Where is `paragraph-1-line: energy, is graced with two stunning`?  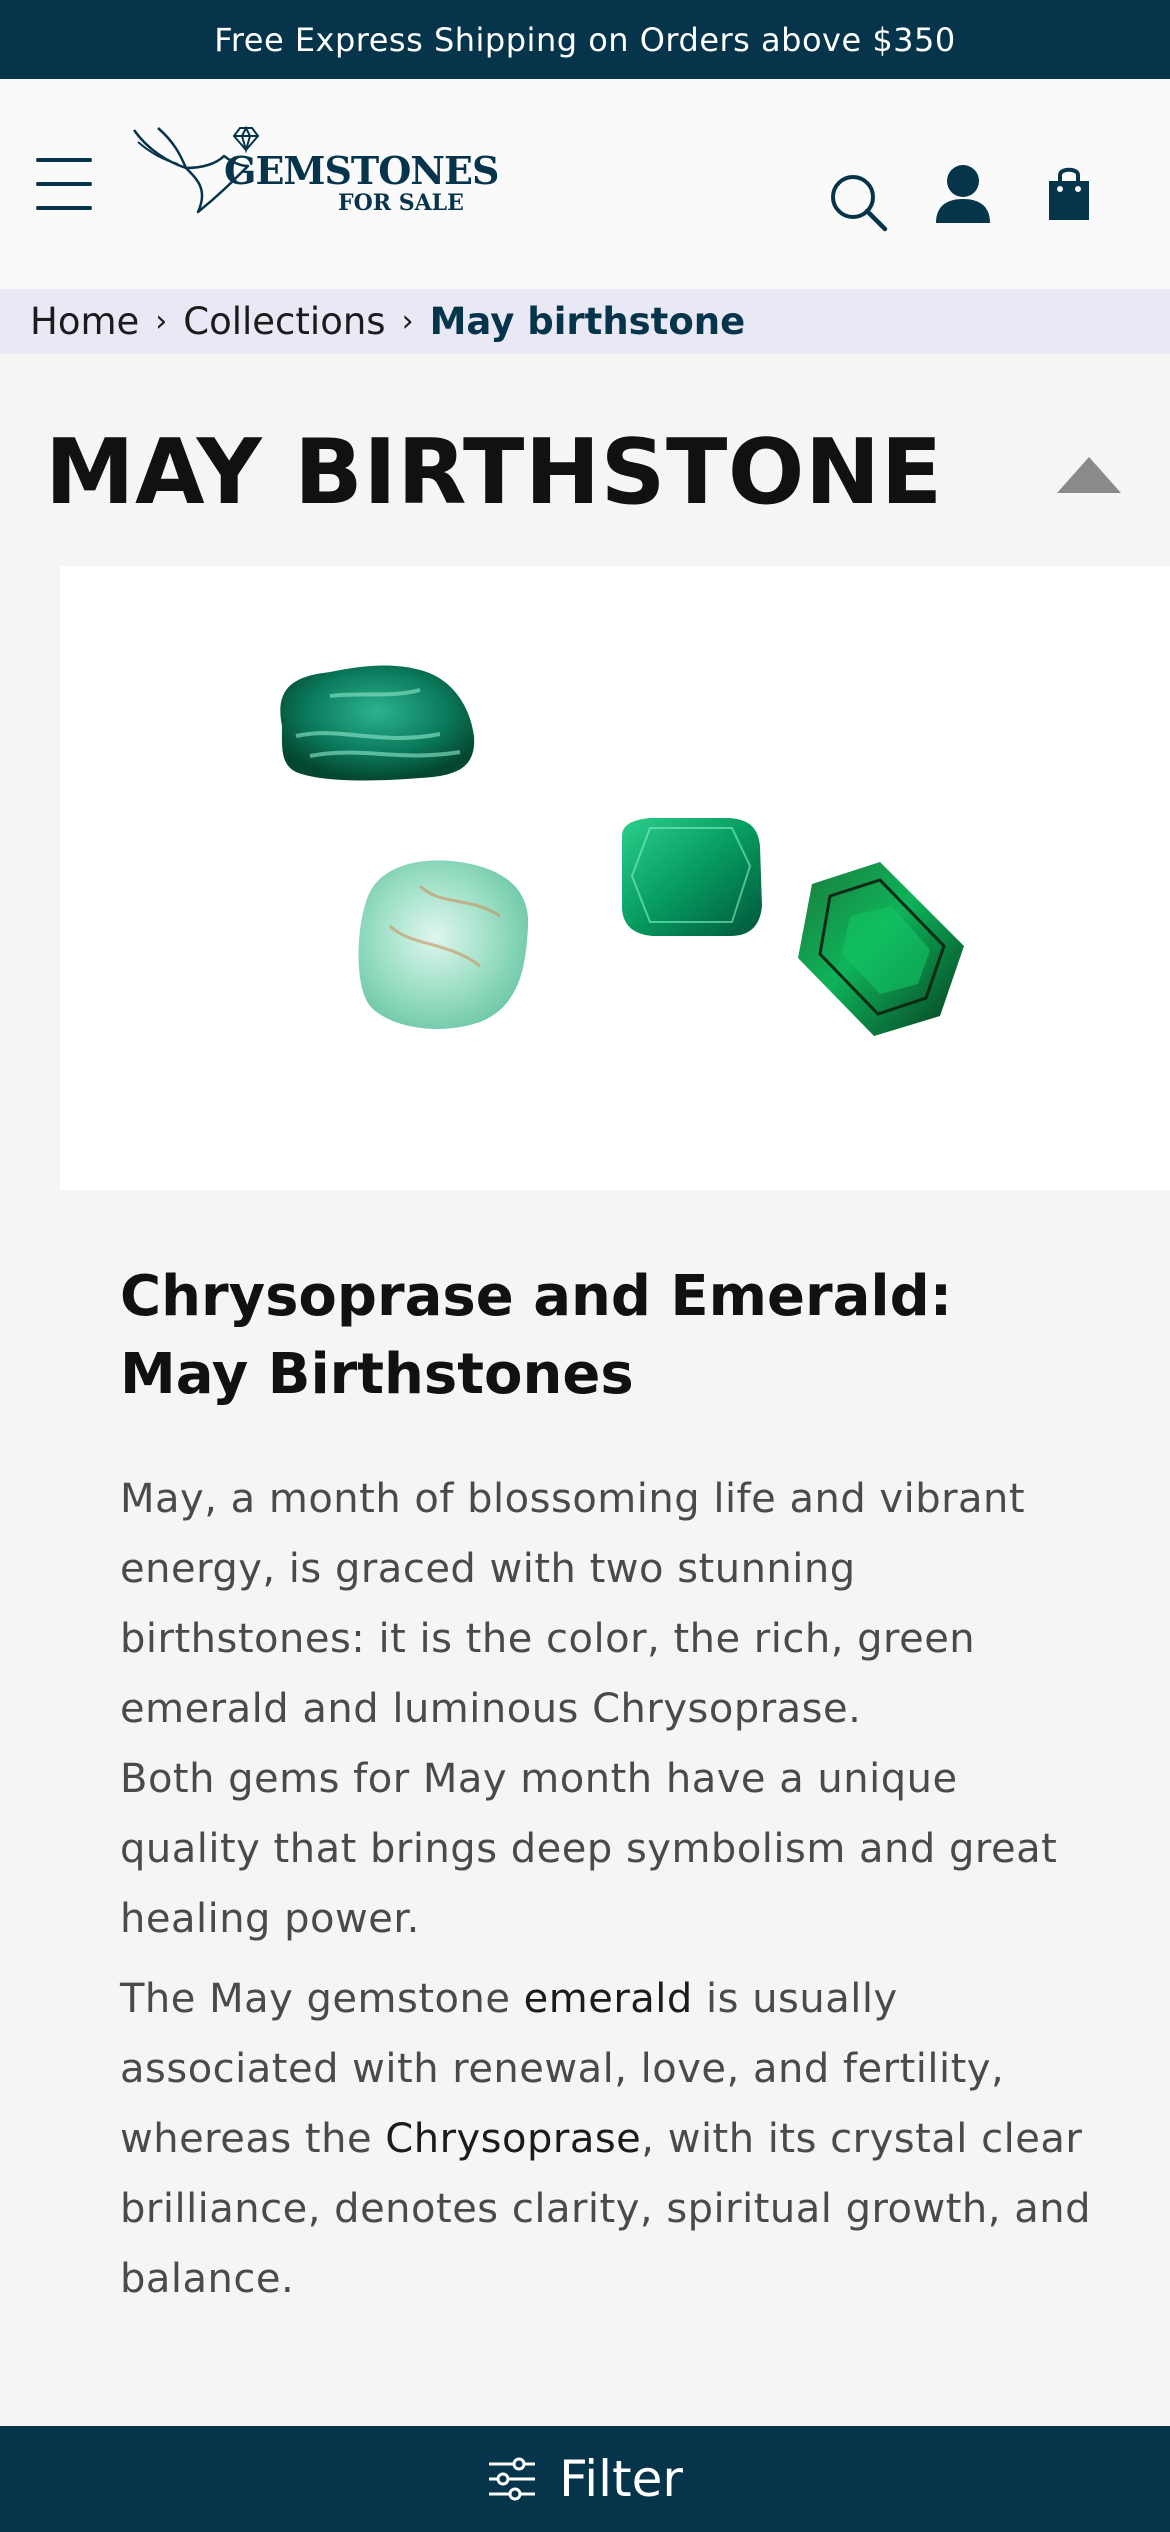
paragraph-1-line: energy, is graced with two stunning is located at coordinates (488, 1569).